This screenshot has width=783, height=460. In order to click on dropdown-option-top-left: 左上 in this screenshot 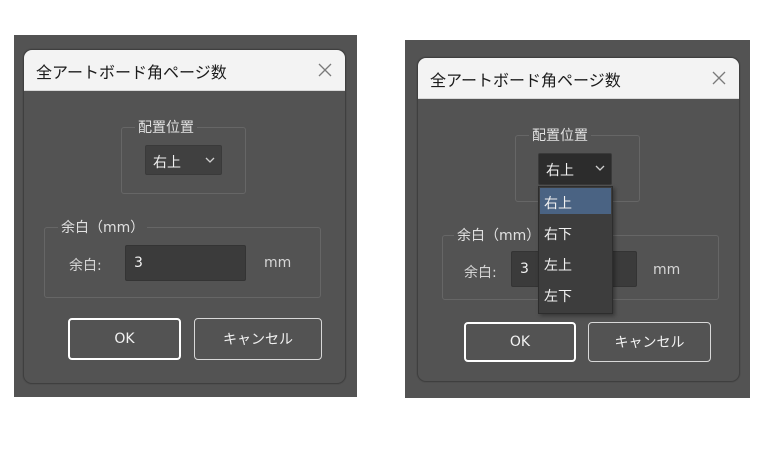, I will do `click(575, 263)`.